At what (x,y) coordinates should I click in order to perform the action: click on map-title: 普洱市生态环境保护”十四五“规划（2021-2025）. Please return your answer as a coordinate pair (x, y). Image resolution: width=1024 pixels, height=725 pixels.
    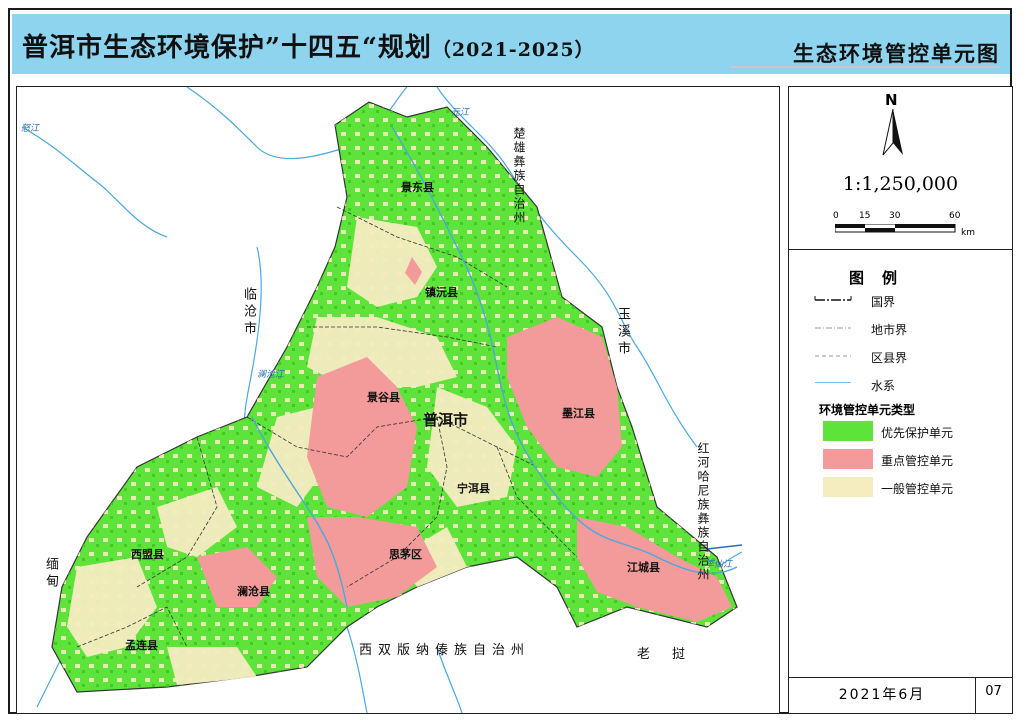
    Looking at the image, I should click on (308, 45).